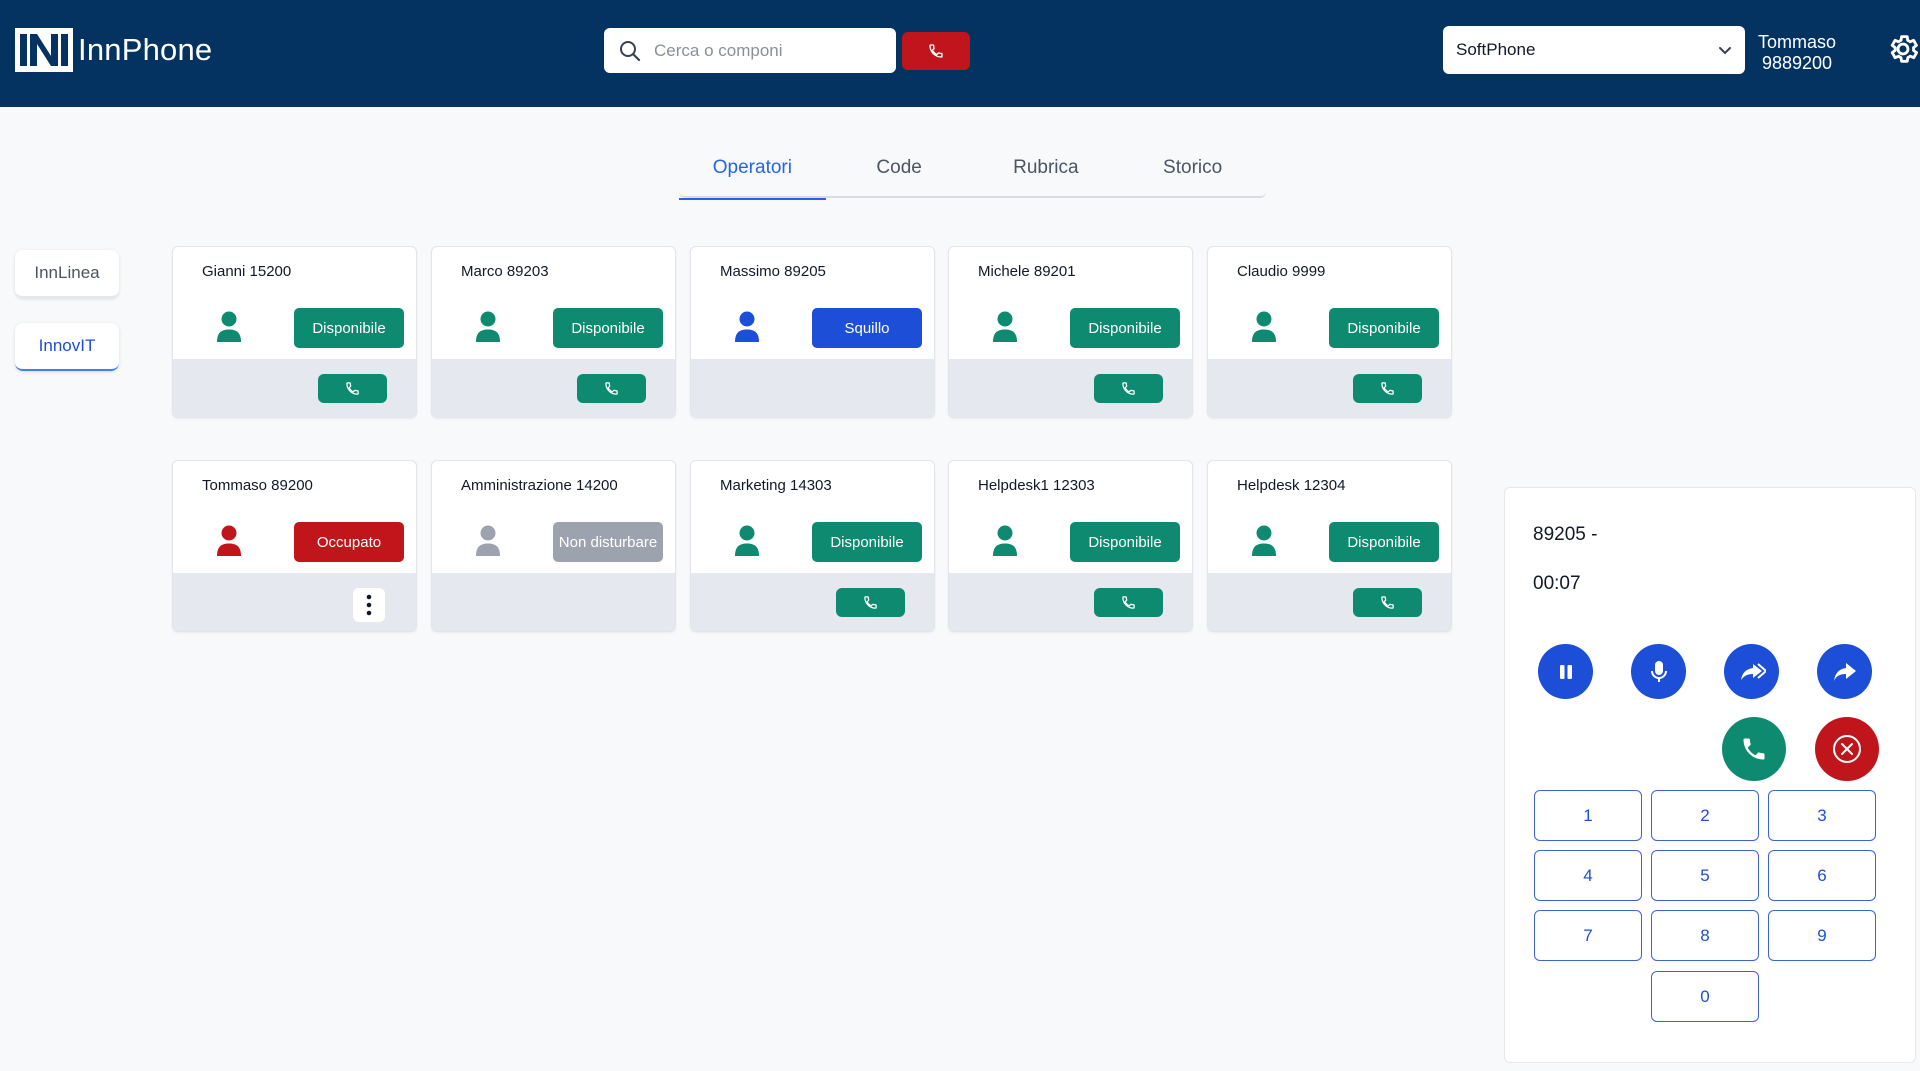  Describe the element at coordinates (1557, 583) in the screenshot. I see `call-timer: 00:07` at that location.